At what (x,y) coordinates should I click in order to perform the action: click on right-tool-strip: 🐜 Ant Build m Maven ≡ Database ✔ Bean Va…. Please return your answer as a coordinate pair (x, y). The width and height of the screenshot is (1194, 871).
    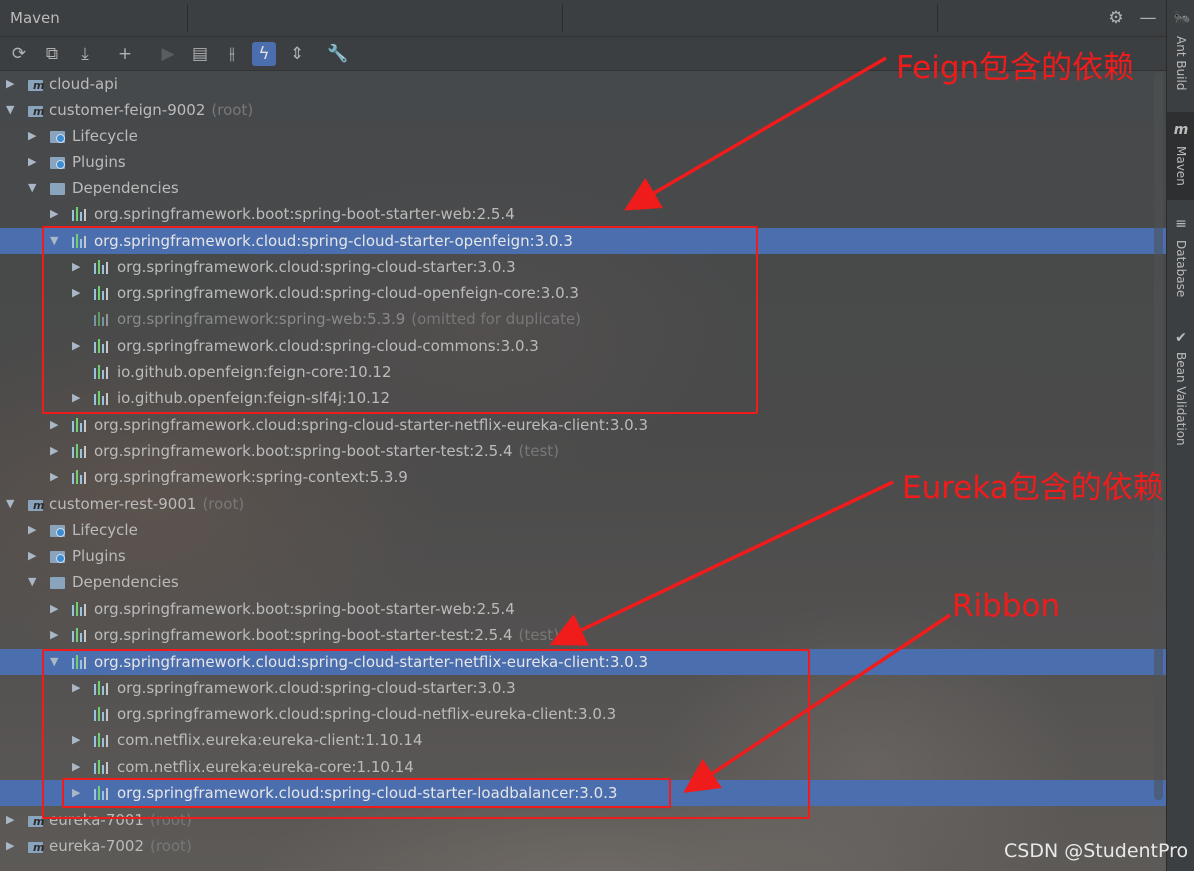
    Looking at the image, I should click on (1180, 435).